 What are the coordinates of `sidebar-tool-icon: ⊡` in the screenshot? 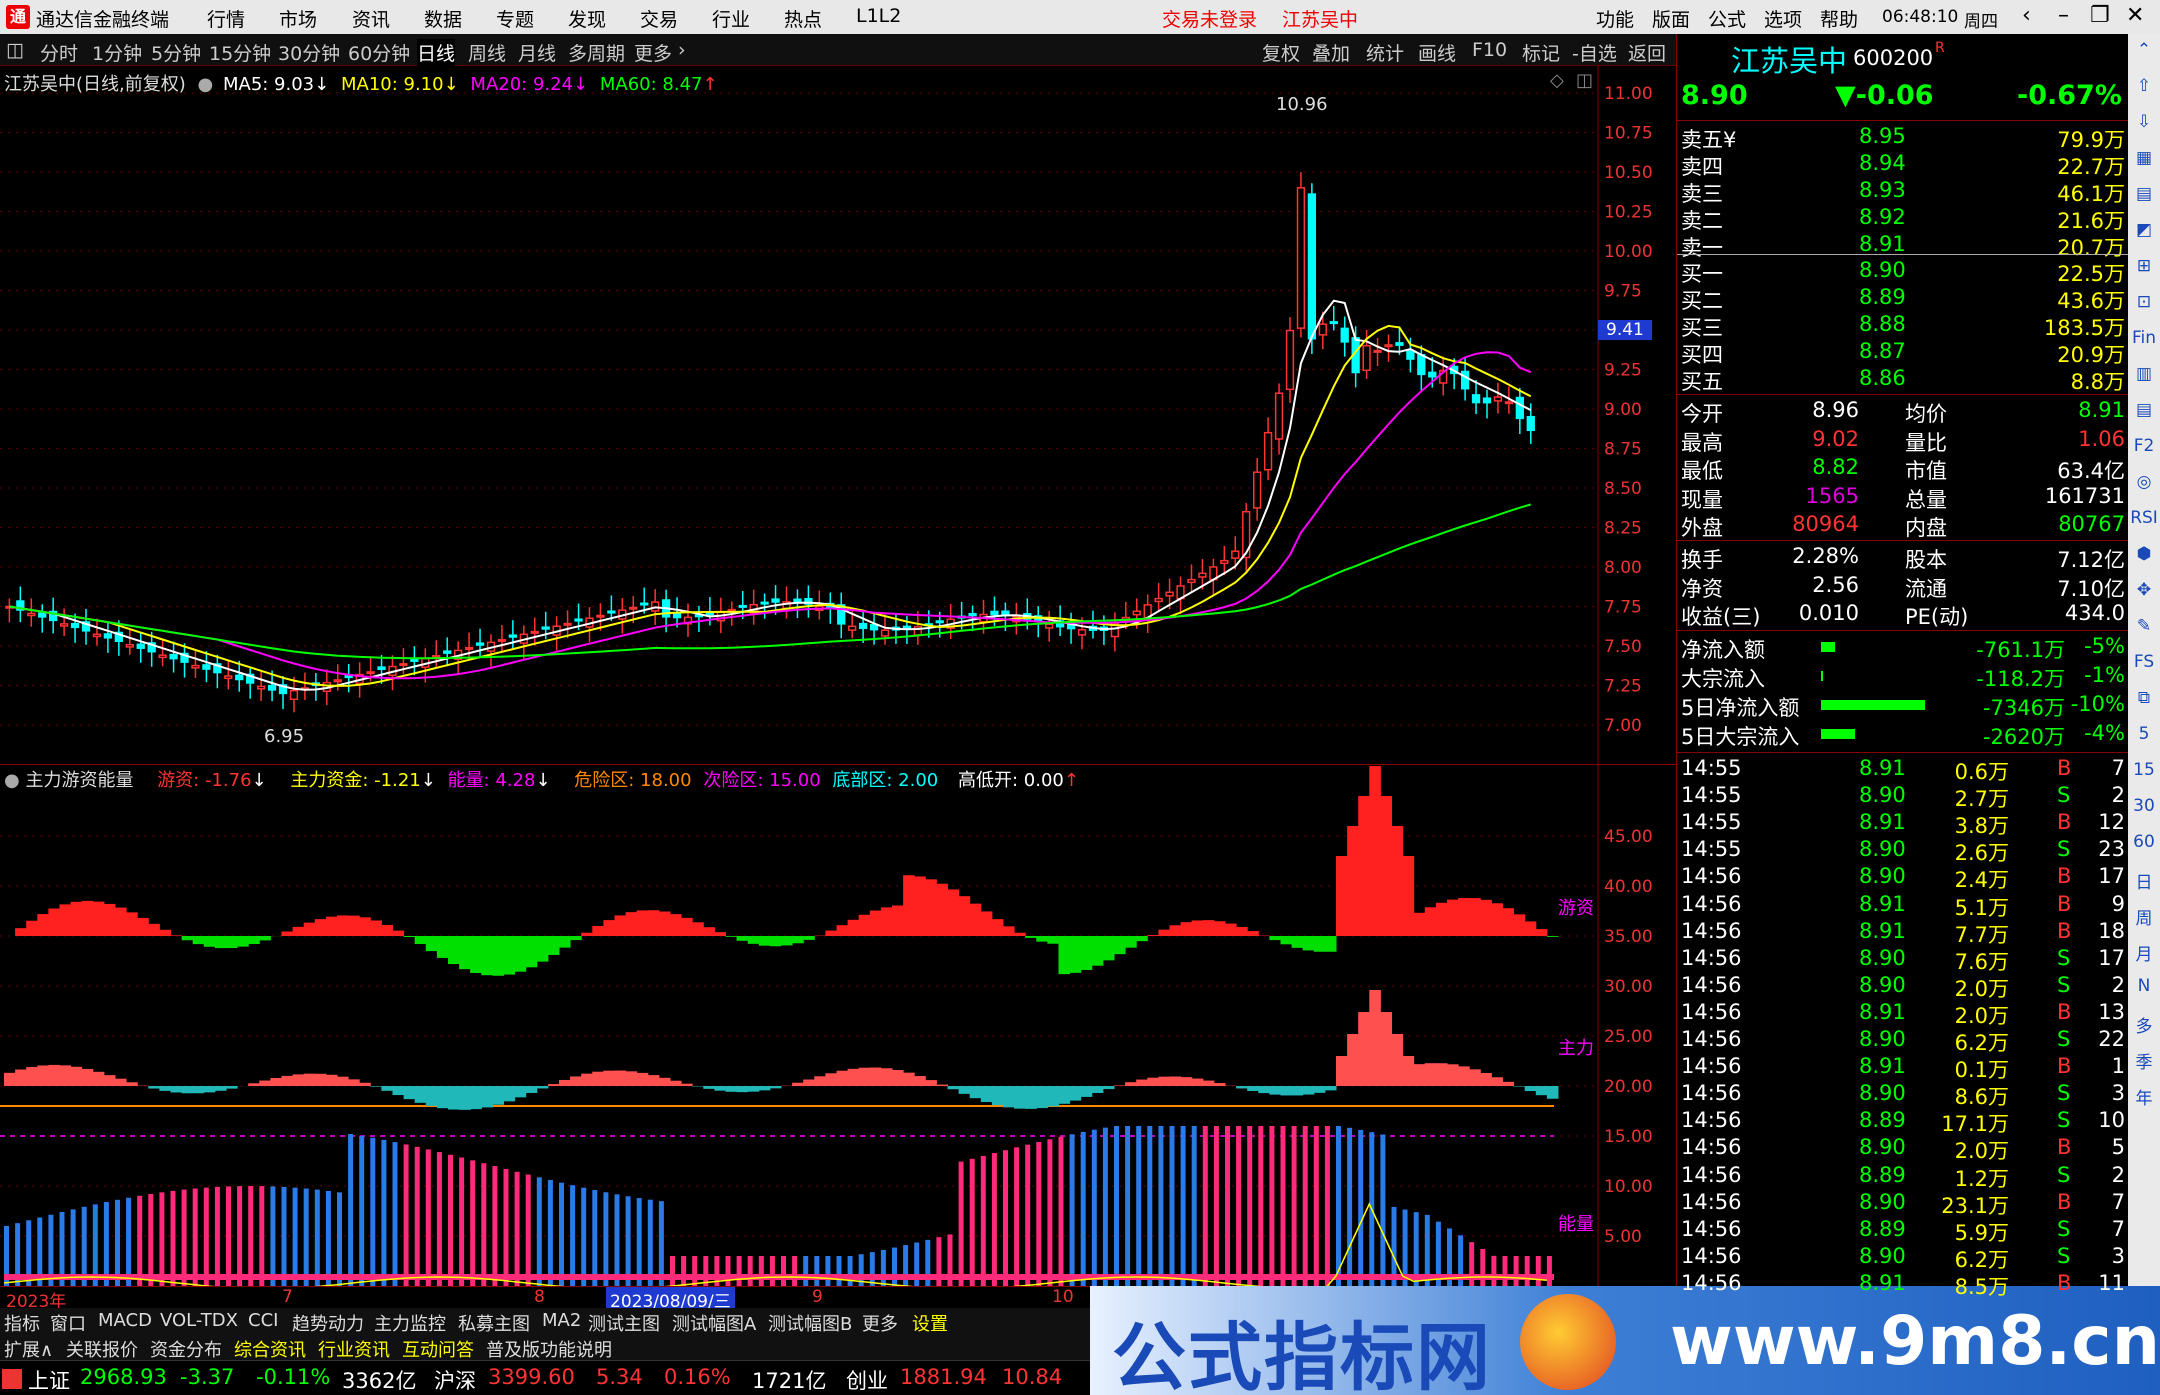 It's located at (2144, 302).